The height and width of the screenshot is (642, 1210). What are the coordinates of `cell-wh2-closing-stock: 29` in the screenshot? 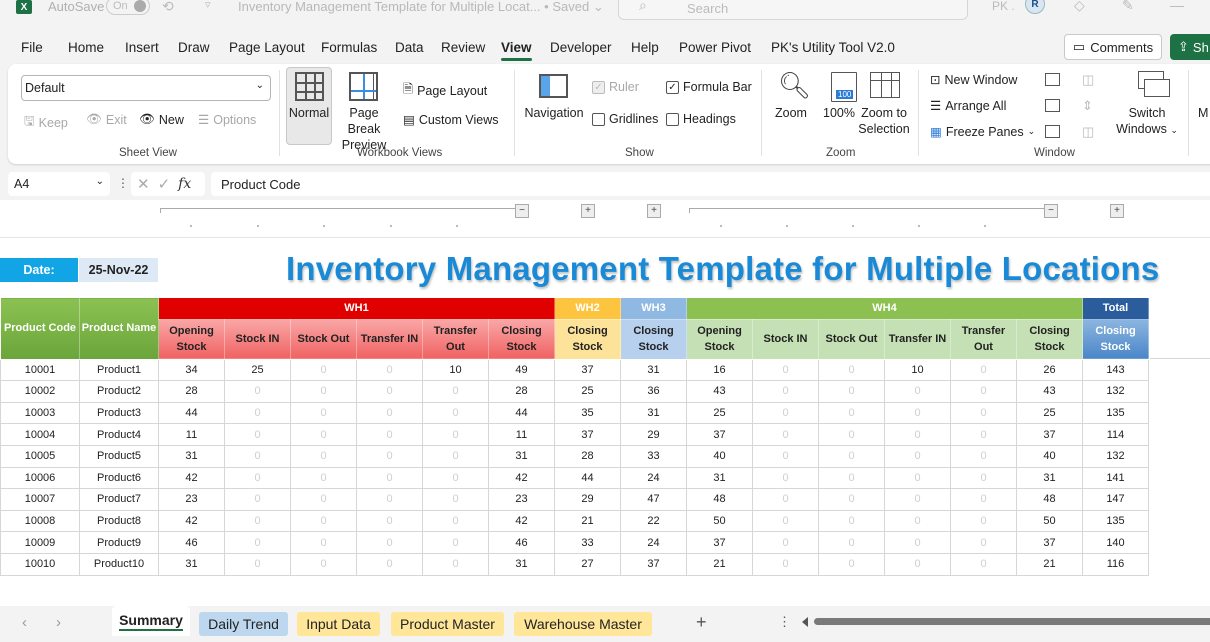 It's located at (587, 499).